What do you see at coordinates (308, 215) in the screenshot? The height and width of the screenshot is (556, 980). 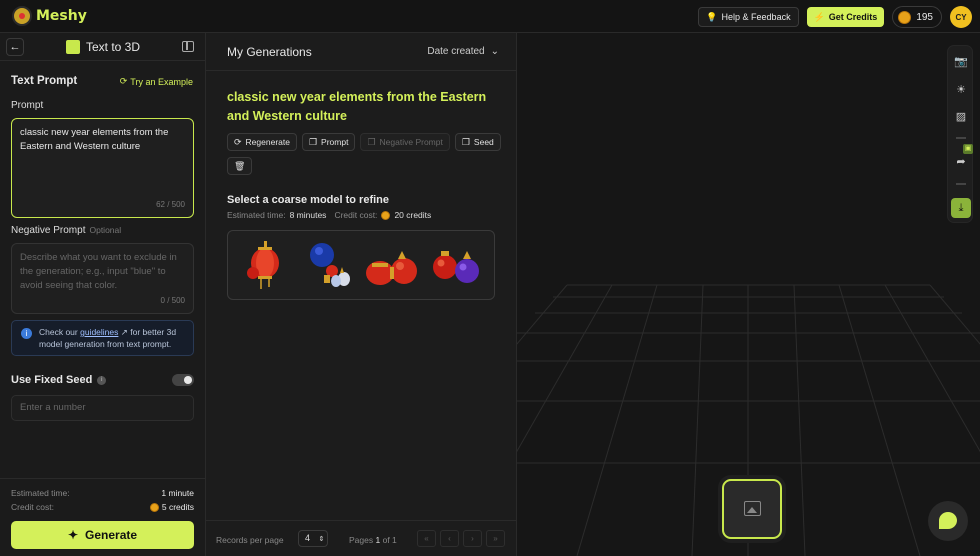 I see `est-time-value: 8 minutes` at bounding box center [308, 215].